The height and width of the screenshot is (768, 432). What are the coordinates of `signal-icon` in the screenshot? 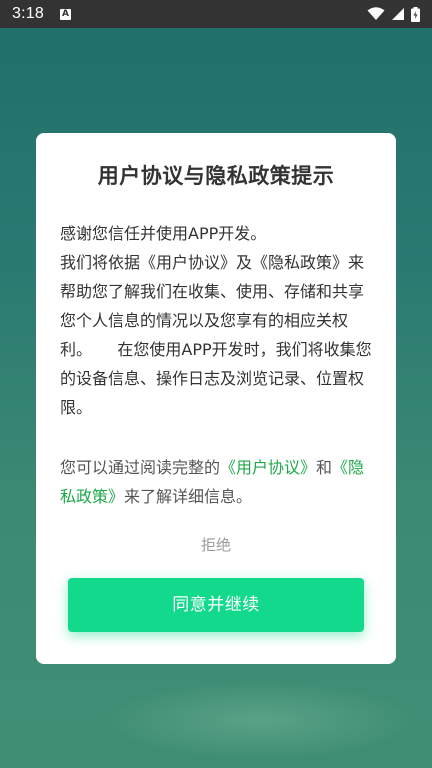 It's located at (398, 14).